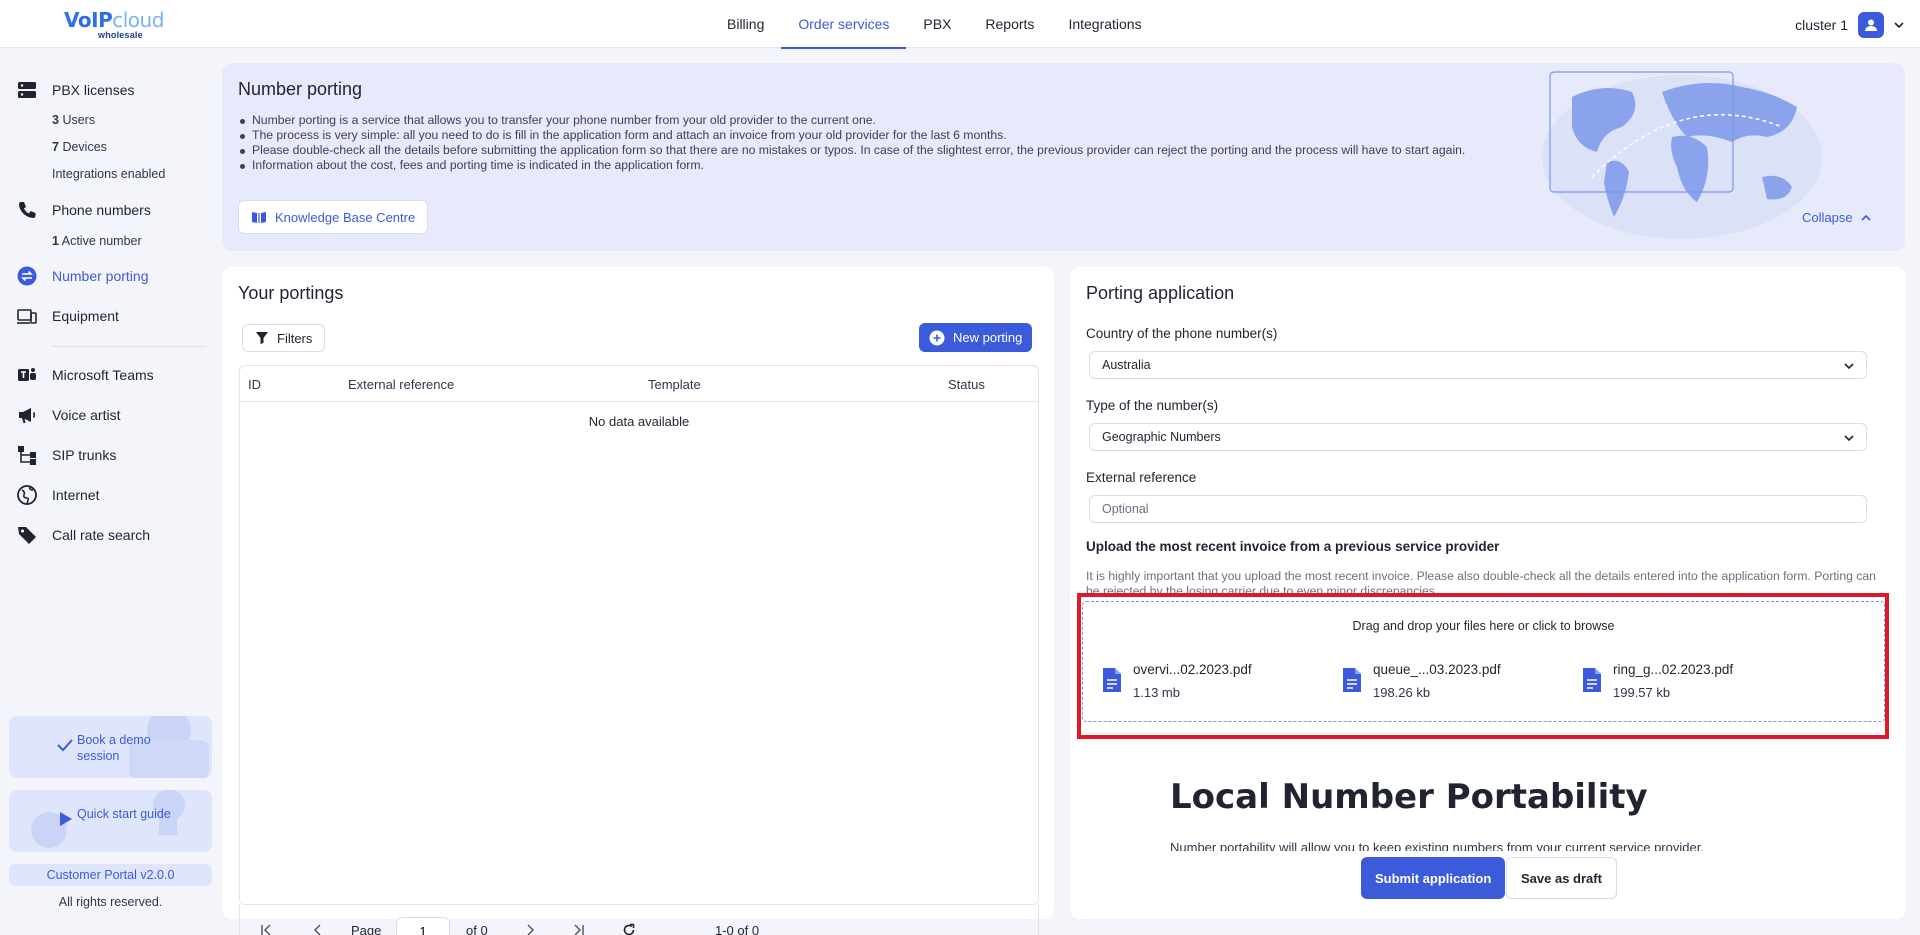 The image size is (1920, 935). Describe the element at coordinates (844, 24) in the screenshot. I see `nav-order-services: Order services` at that location.